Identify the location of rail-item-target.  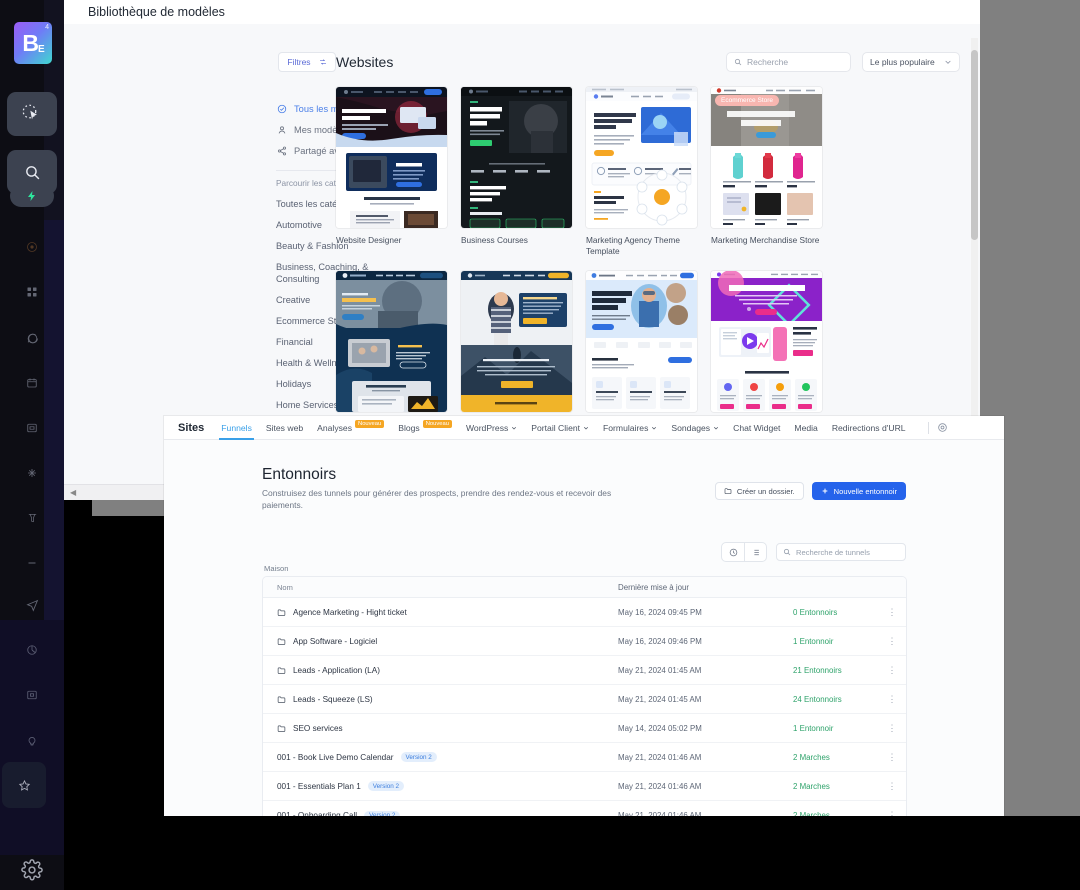
(32, 247).